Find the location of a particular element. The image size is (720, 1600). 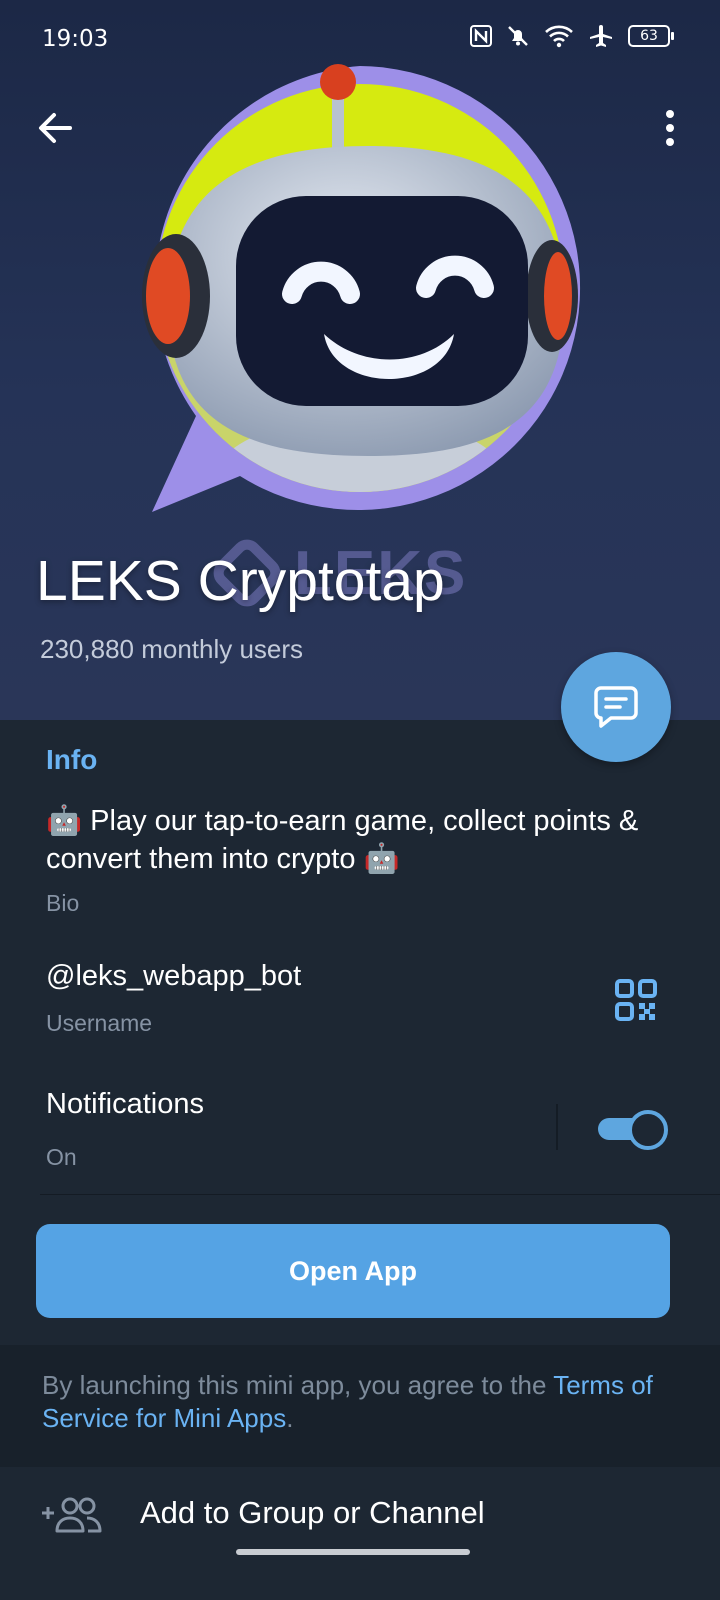

open-app-button: Open App is located at coordinates (353, 1271).